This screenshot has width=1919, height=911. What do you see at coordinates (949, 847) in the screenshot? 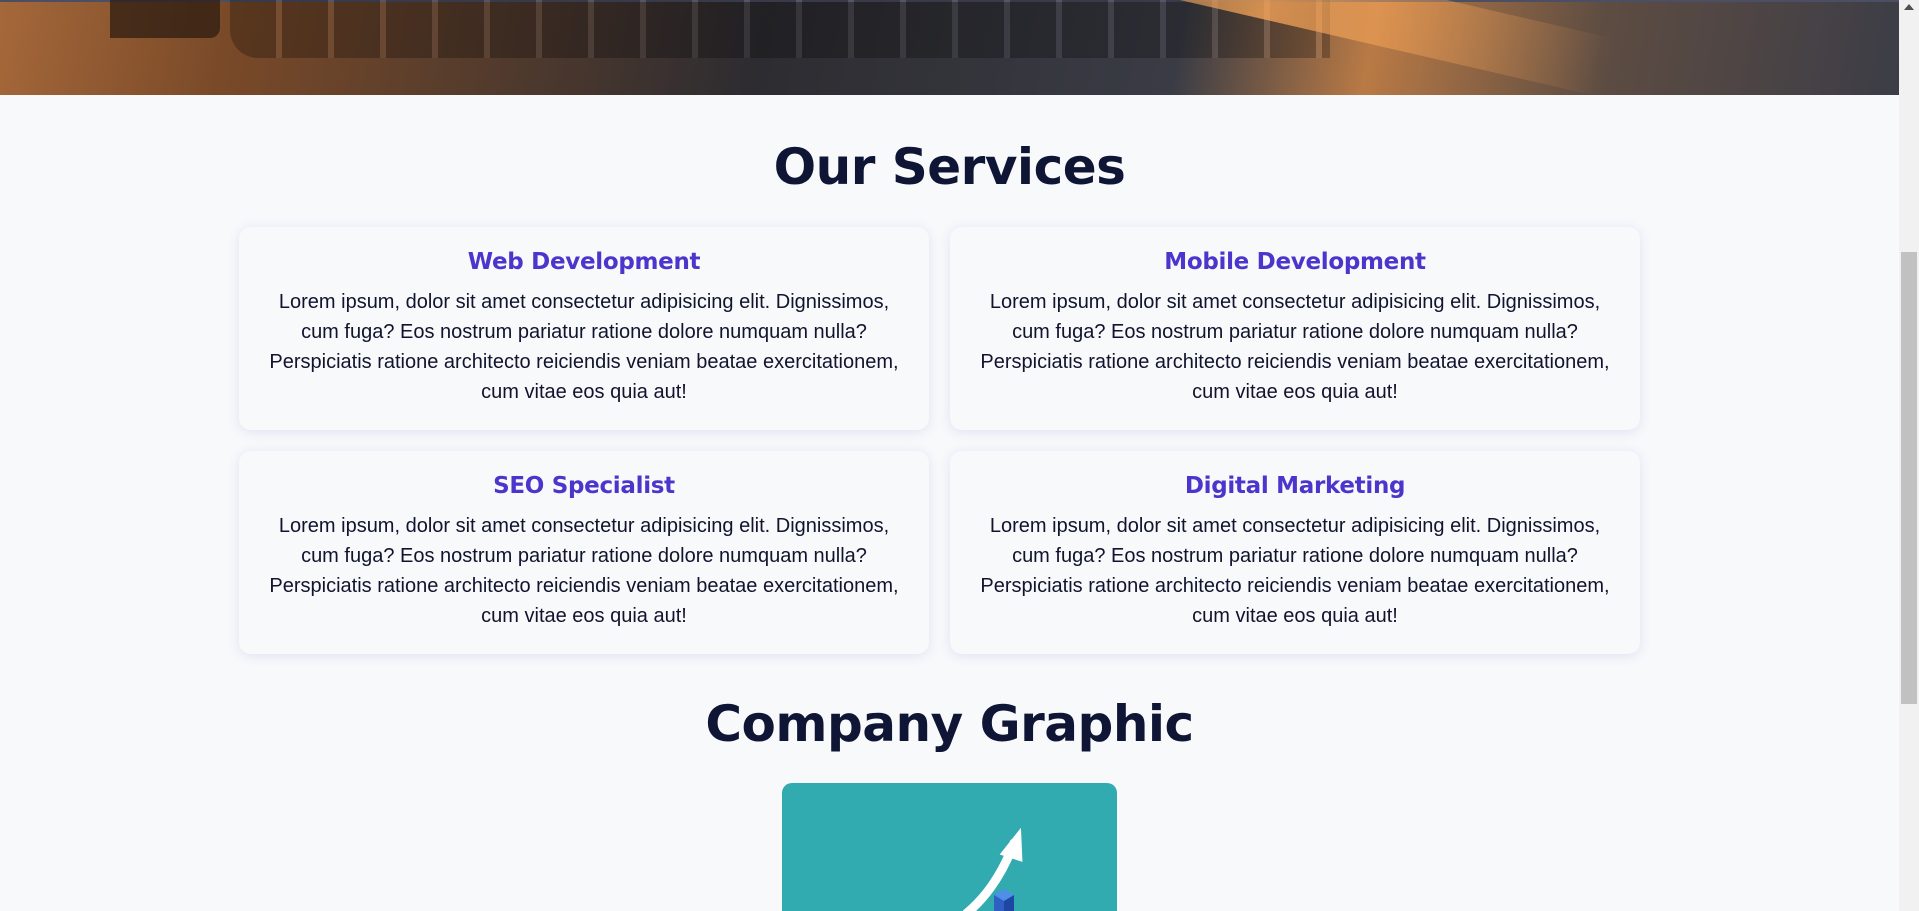
I see `company-graphic-image` at bounding box center [949, 847].